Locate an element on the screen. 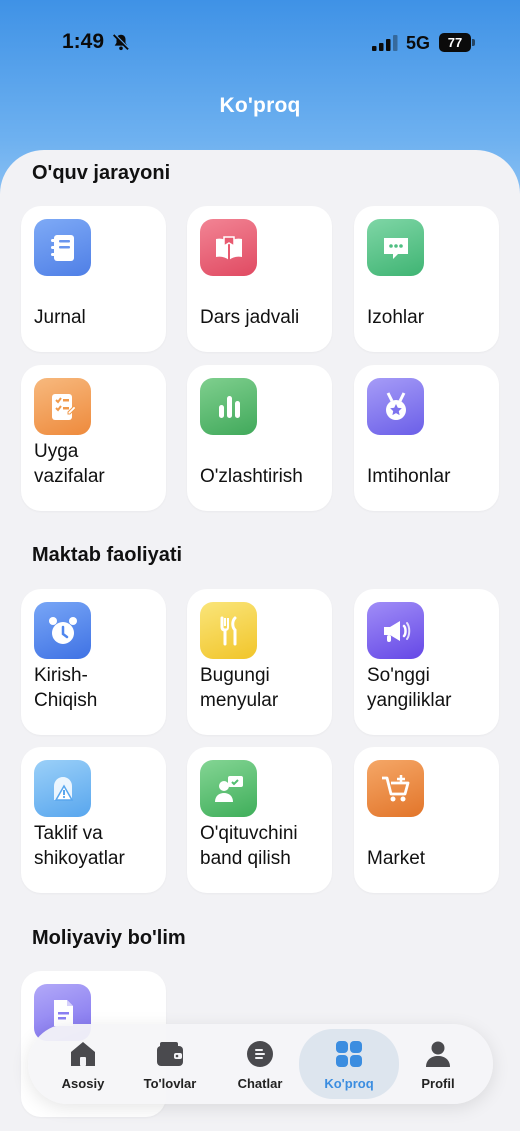 Image resolution: width=520 pixels, height=1131 pixels. bar-chart-icon is located at coordinates (228, 406).